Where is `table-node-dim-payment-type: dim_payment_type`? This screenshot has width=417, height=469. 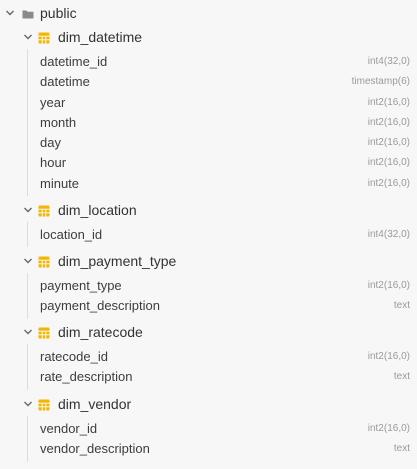
table-node-dim-payment-type: dim_payment_type is located at coordinates (208, 261).